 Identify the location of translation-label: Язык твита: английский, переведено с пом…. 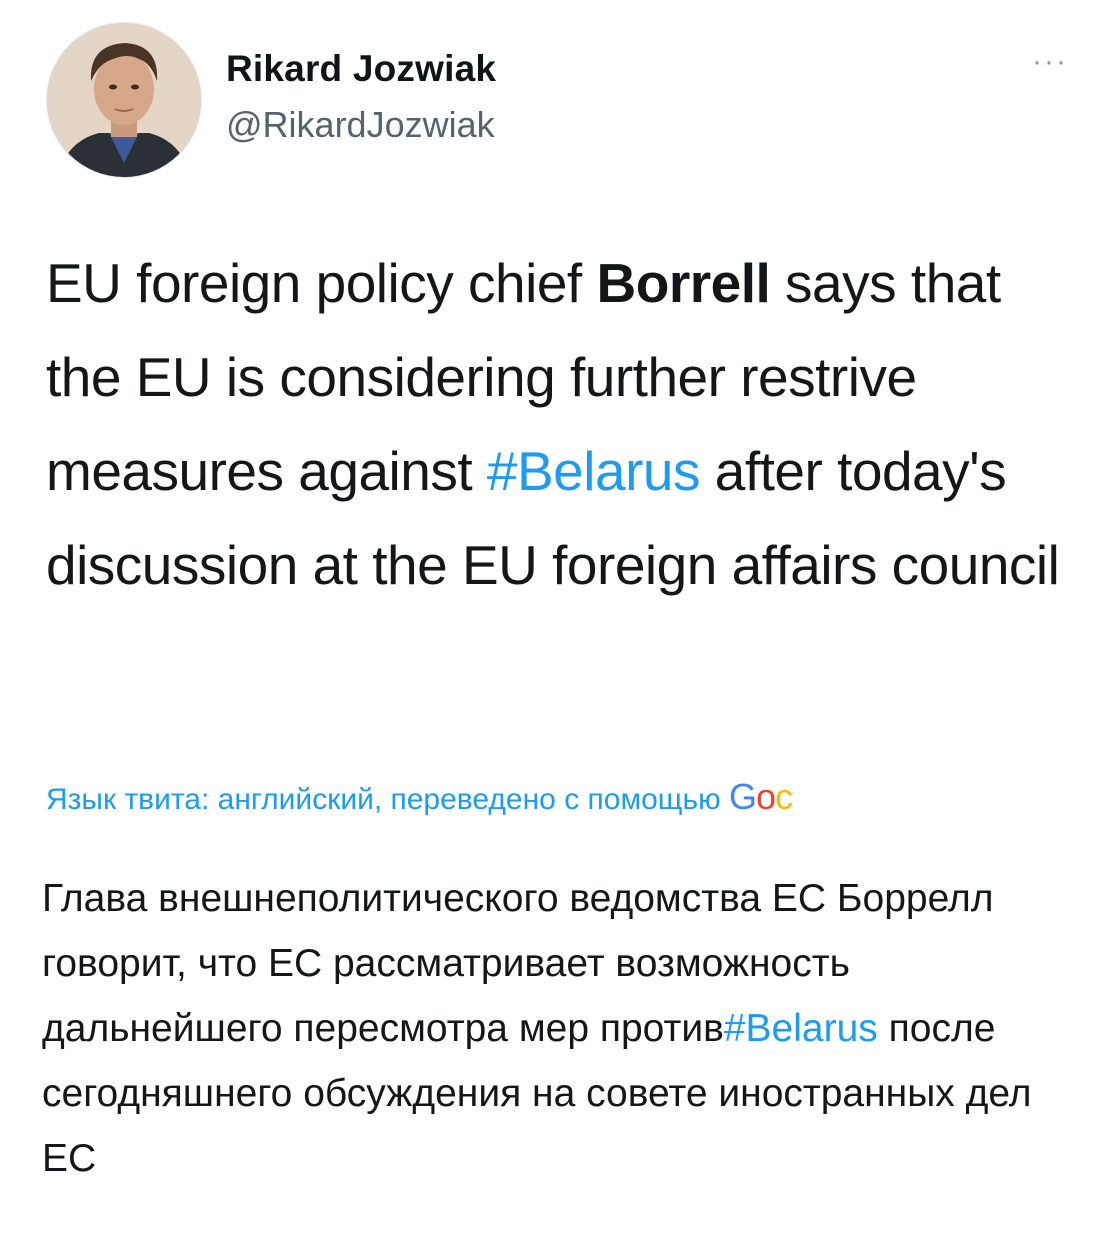
(387, 799).